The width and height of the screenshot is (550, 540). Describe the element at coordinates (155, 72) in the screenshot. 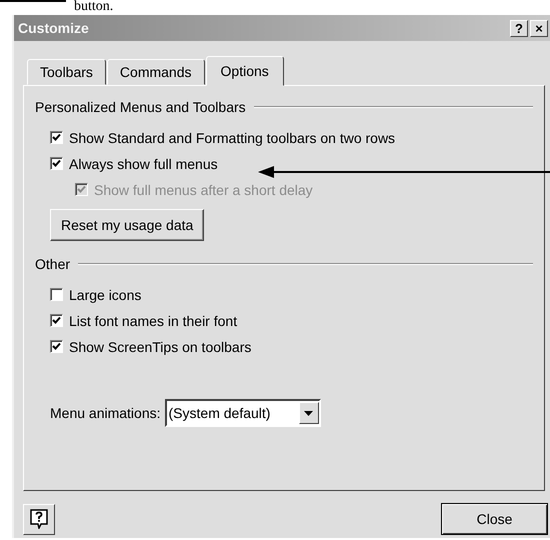

I see `tab: Commands` at that location.